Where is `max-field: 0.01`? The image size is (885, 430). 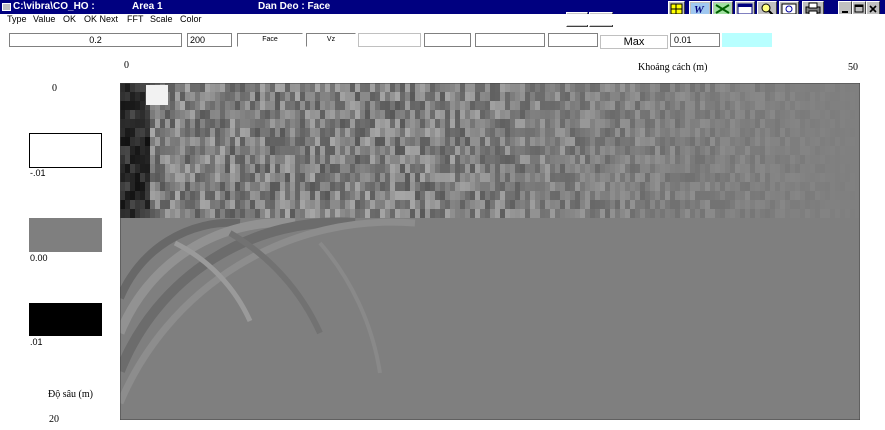 max-field: 0.01 is located at coordinates (695, 40).